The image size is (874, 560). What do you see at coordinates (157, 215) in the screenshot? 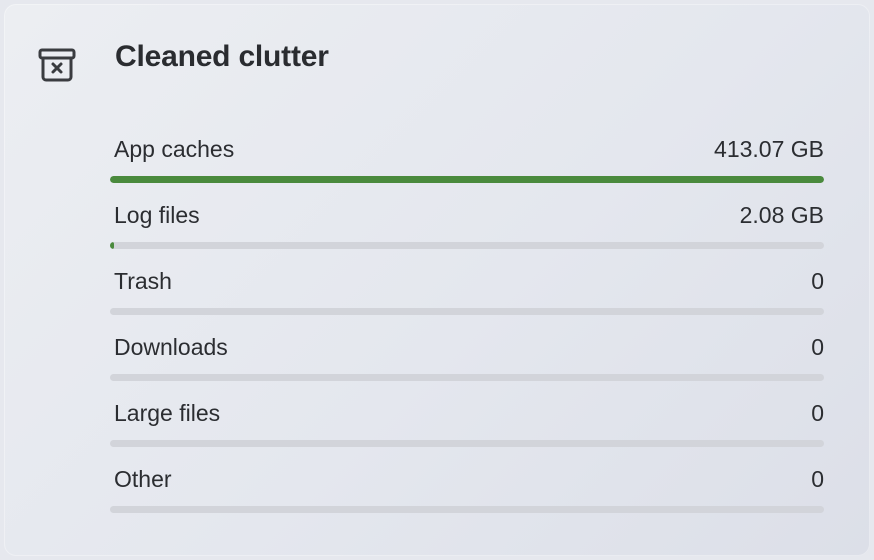
I see `item-label: Log files` at bounding box center [157, 215].